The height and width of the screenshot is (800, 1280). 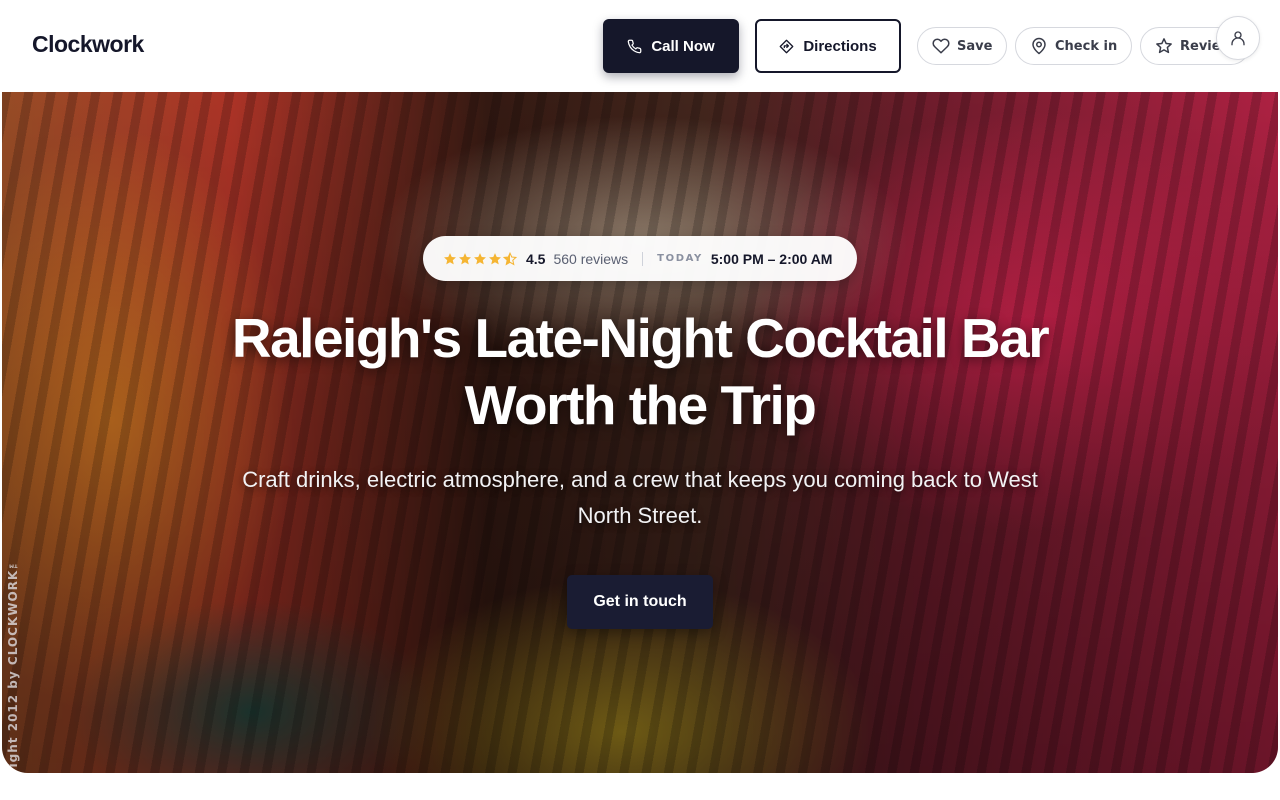 I want to click on photo-watermark: © Copyright 2012 by CLOCKWORK™, so click(x=13, y=663).